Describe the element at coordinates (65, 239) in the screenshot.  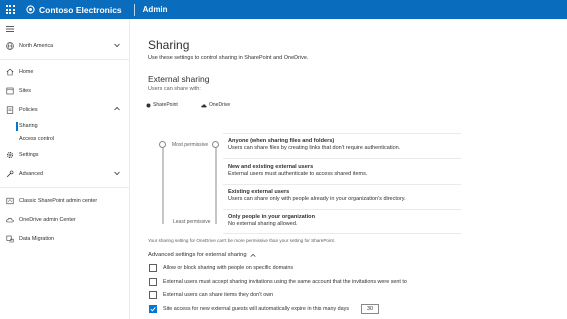
I see `sidebar-item-data-migration: Data Migration` at that location.